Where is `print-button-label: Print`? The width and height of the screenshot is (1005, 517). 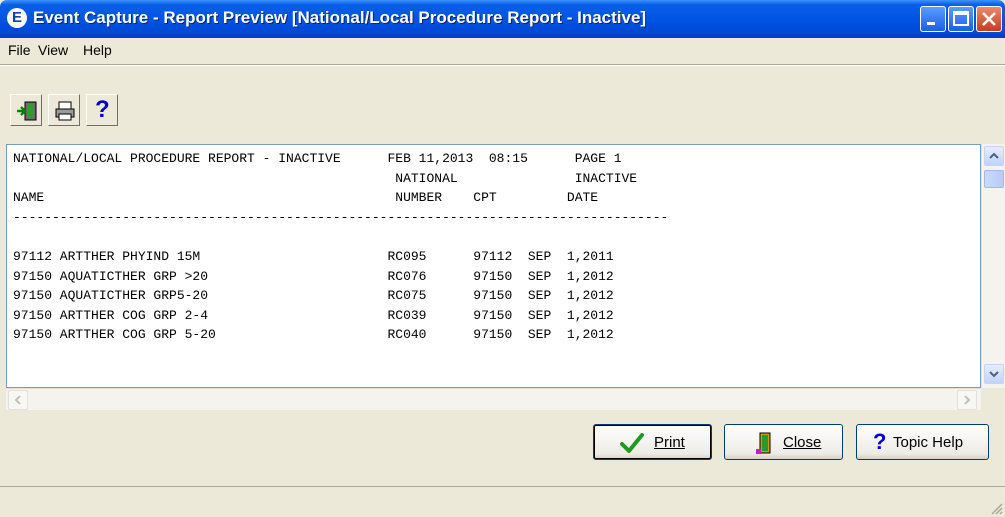 print-button-label: Print is located at coordinates (669, 442).